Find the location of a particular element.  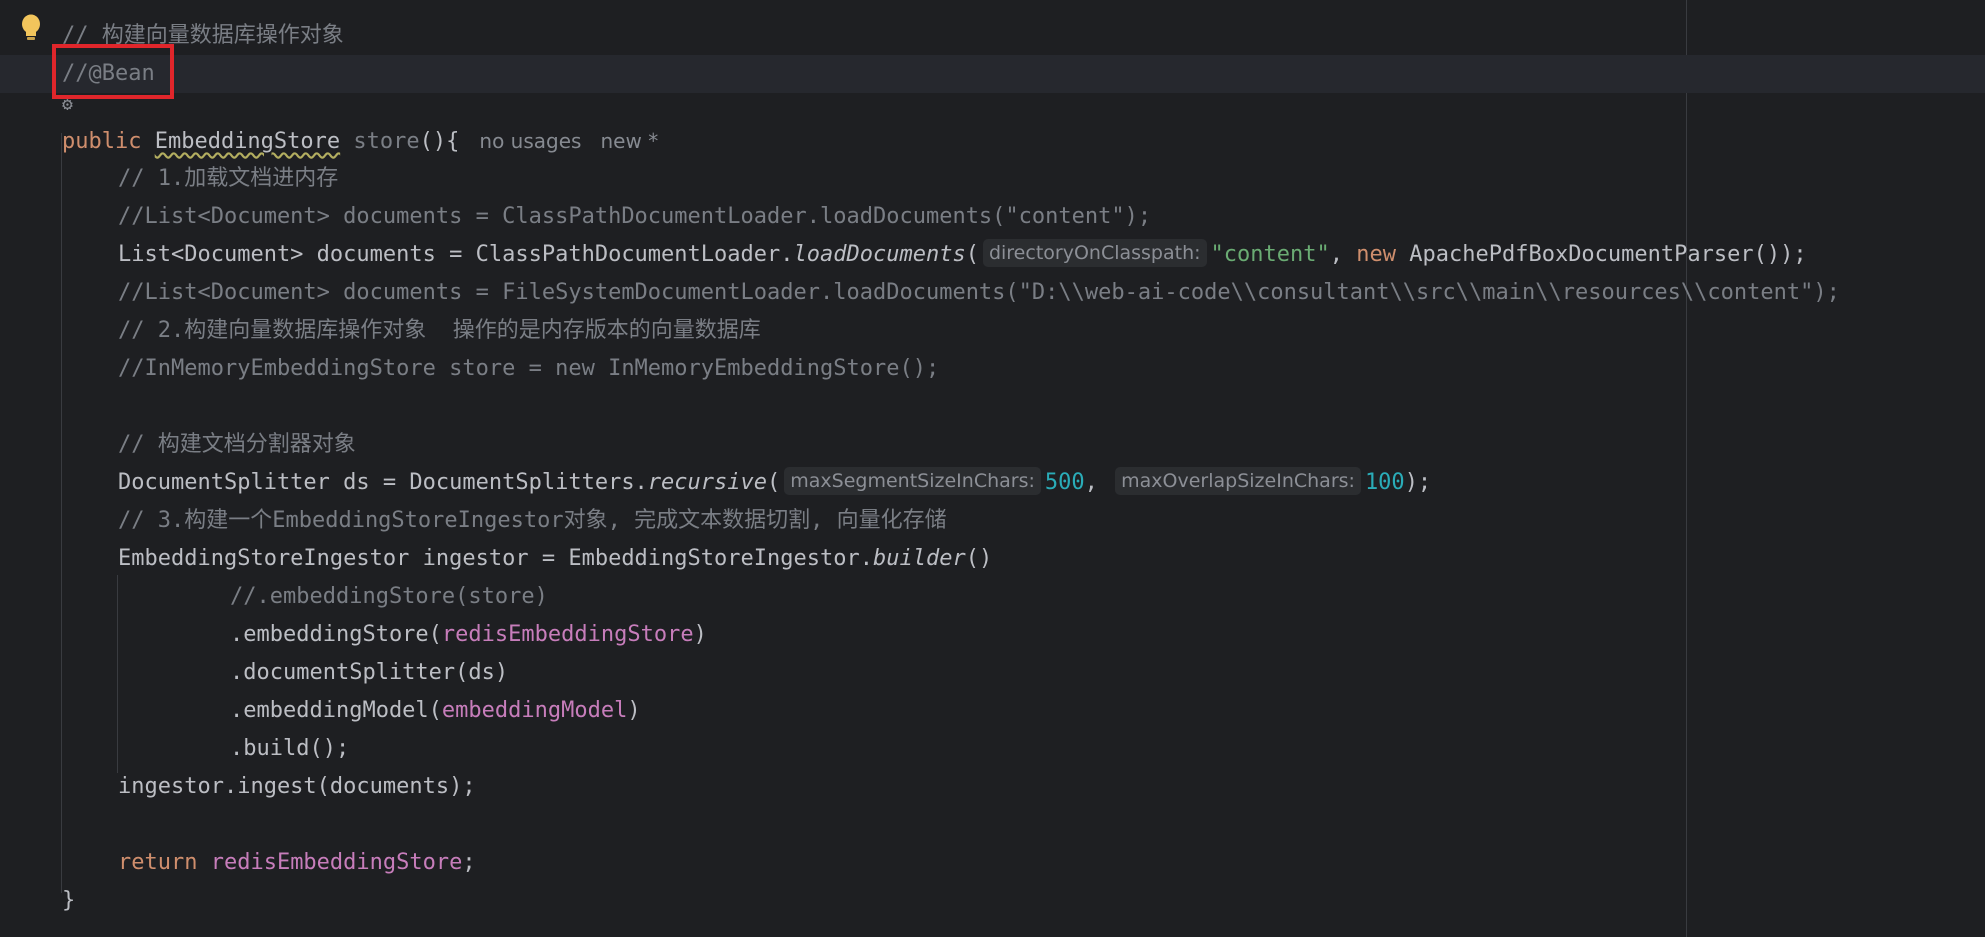

usage-hint: no usages new * is located at coordinates (568, 141).